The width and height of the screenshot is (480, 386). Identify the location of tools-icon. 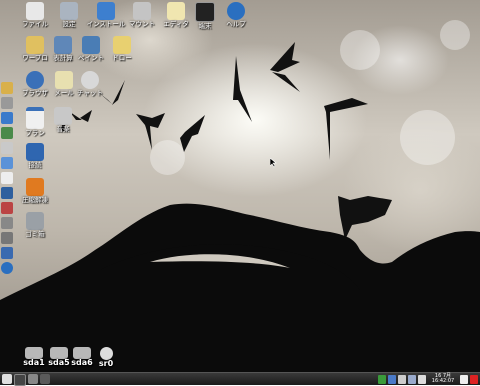
(7, 223).